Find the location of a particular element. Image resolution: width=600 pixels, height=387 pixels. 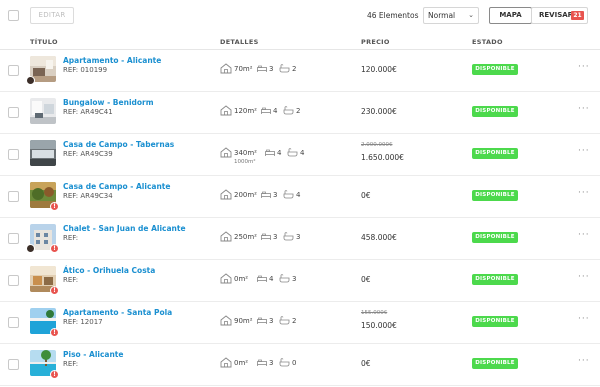

column-header-title: TÍTULO is located at coordinates (44, 42).